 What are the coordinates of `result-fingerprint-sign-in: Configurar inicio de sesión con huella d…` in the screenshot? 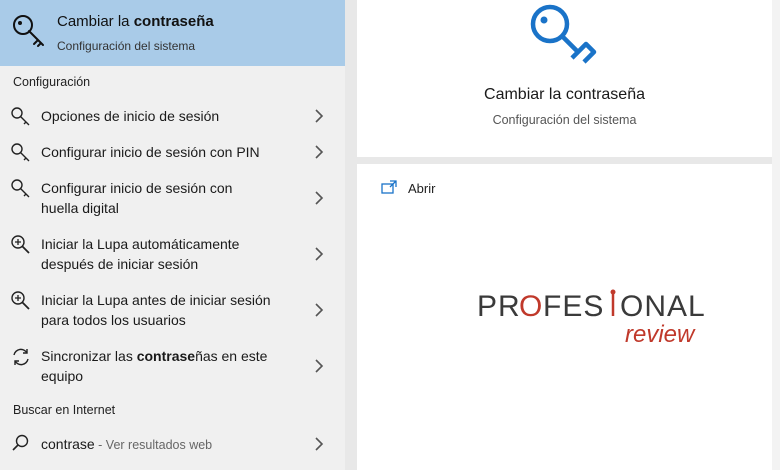 It's located at (172, 198).